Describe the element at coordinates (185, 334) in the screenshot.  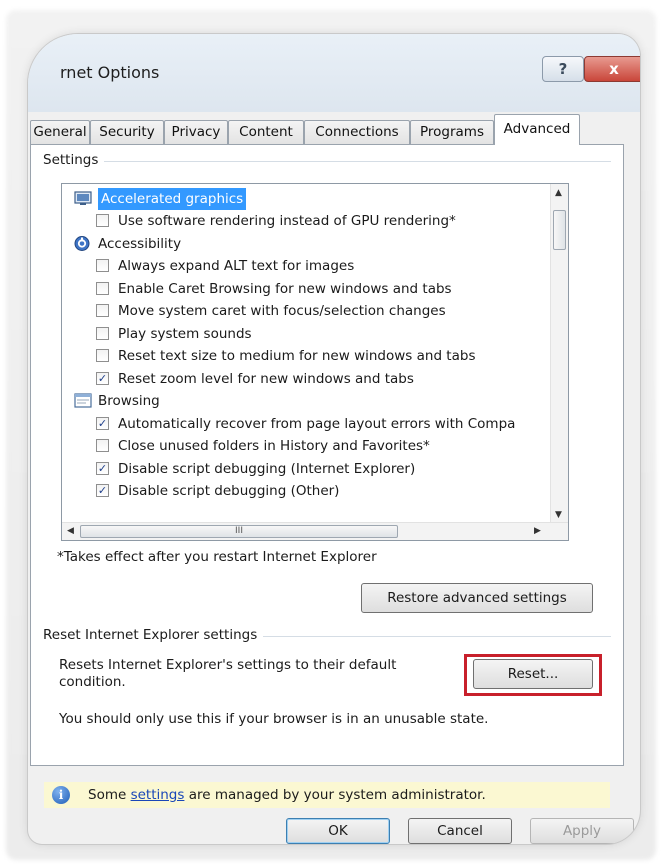
I see `option-label: Play system sounds` at that location.